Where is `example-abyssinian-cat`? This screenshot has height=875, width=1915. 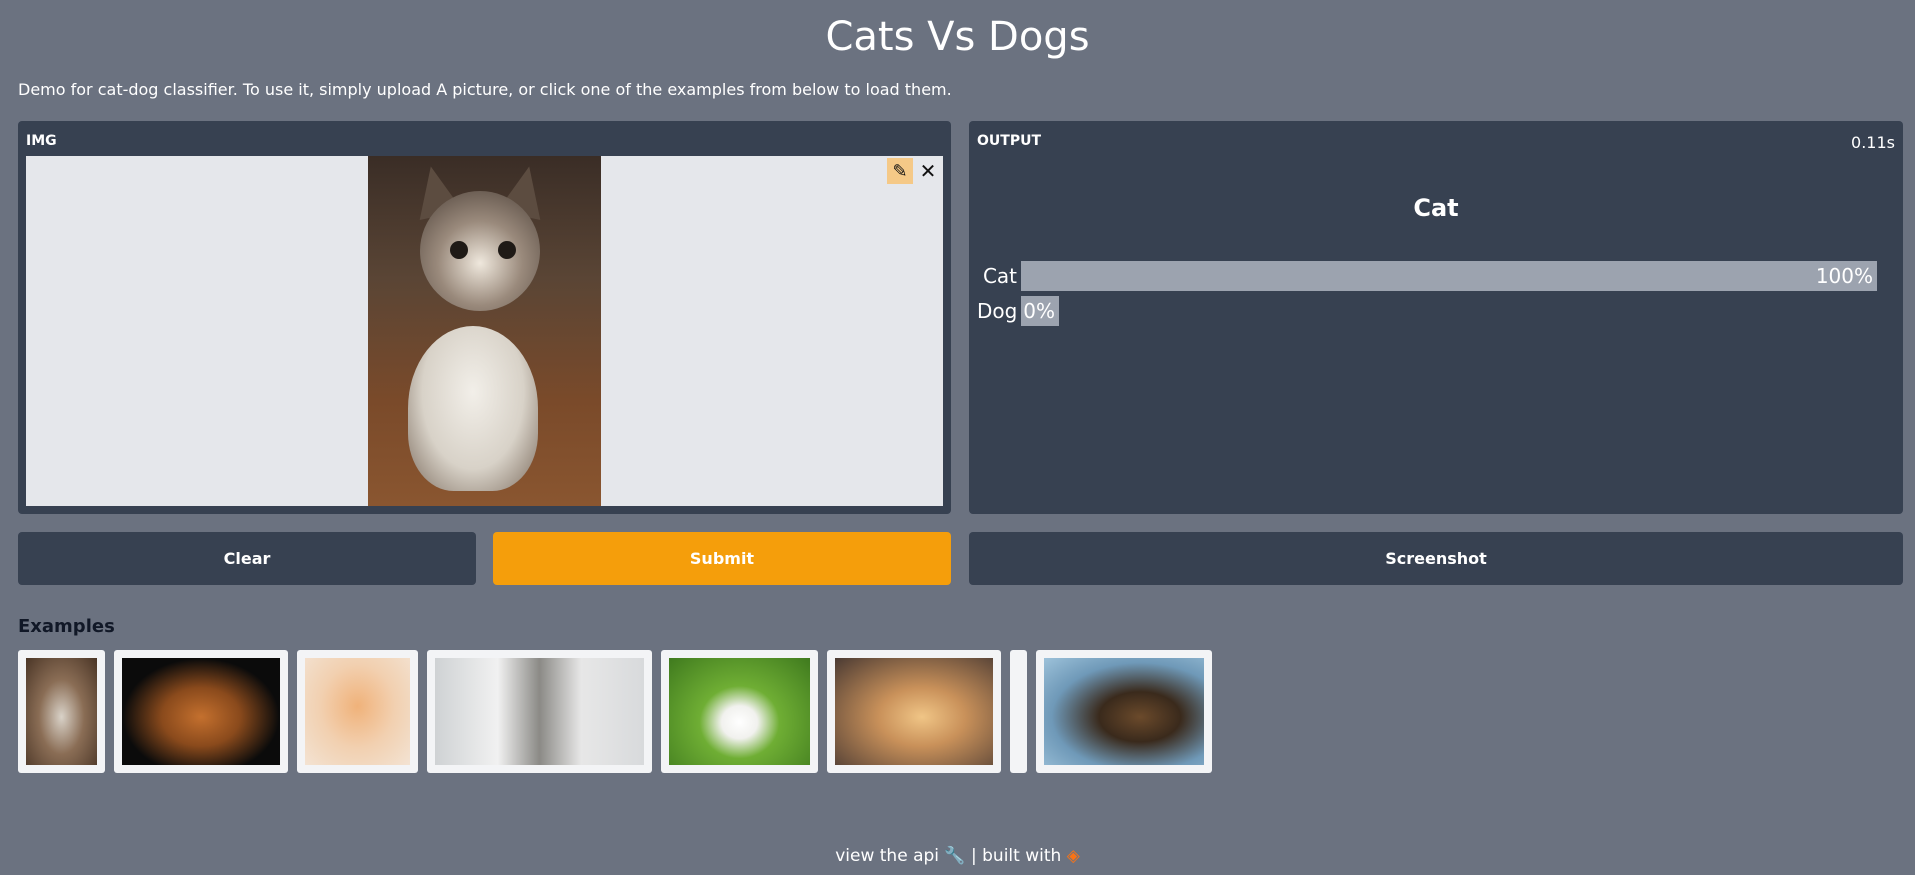 example-abyssinian-cat is located at coordinates (201, 711).